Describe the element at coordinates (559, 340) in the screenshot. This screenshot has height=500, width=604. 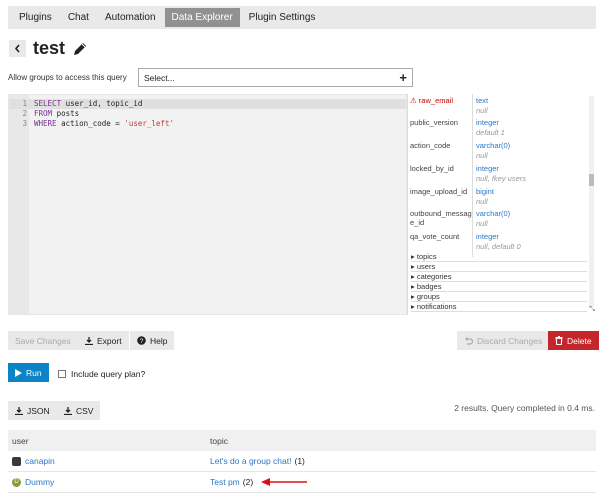
I see `trash-icon` at that location.